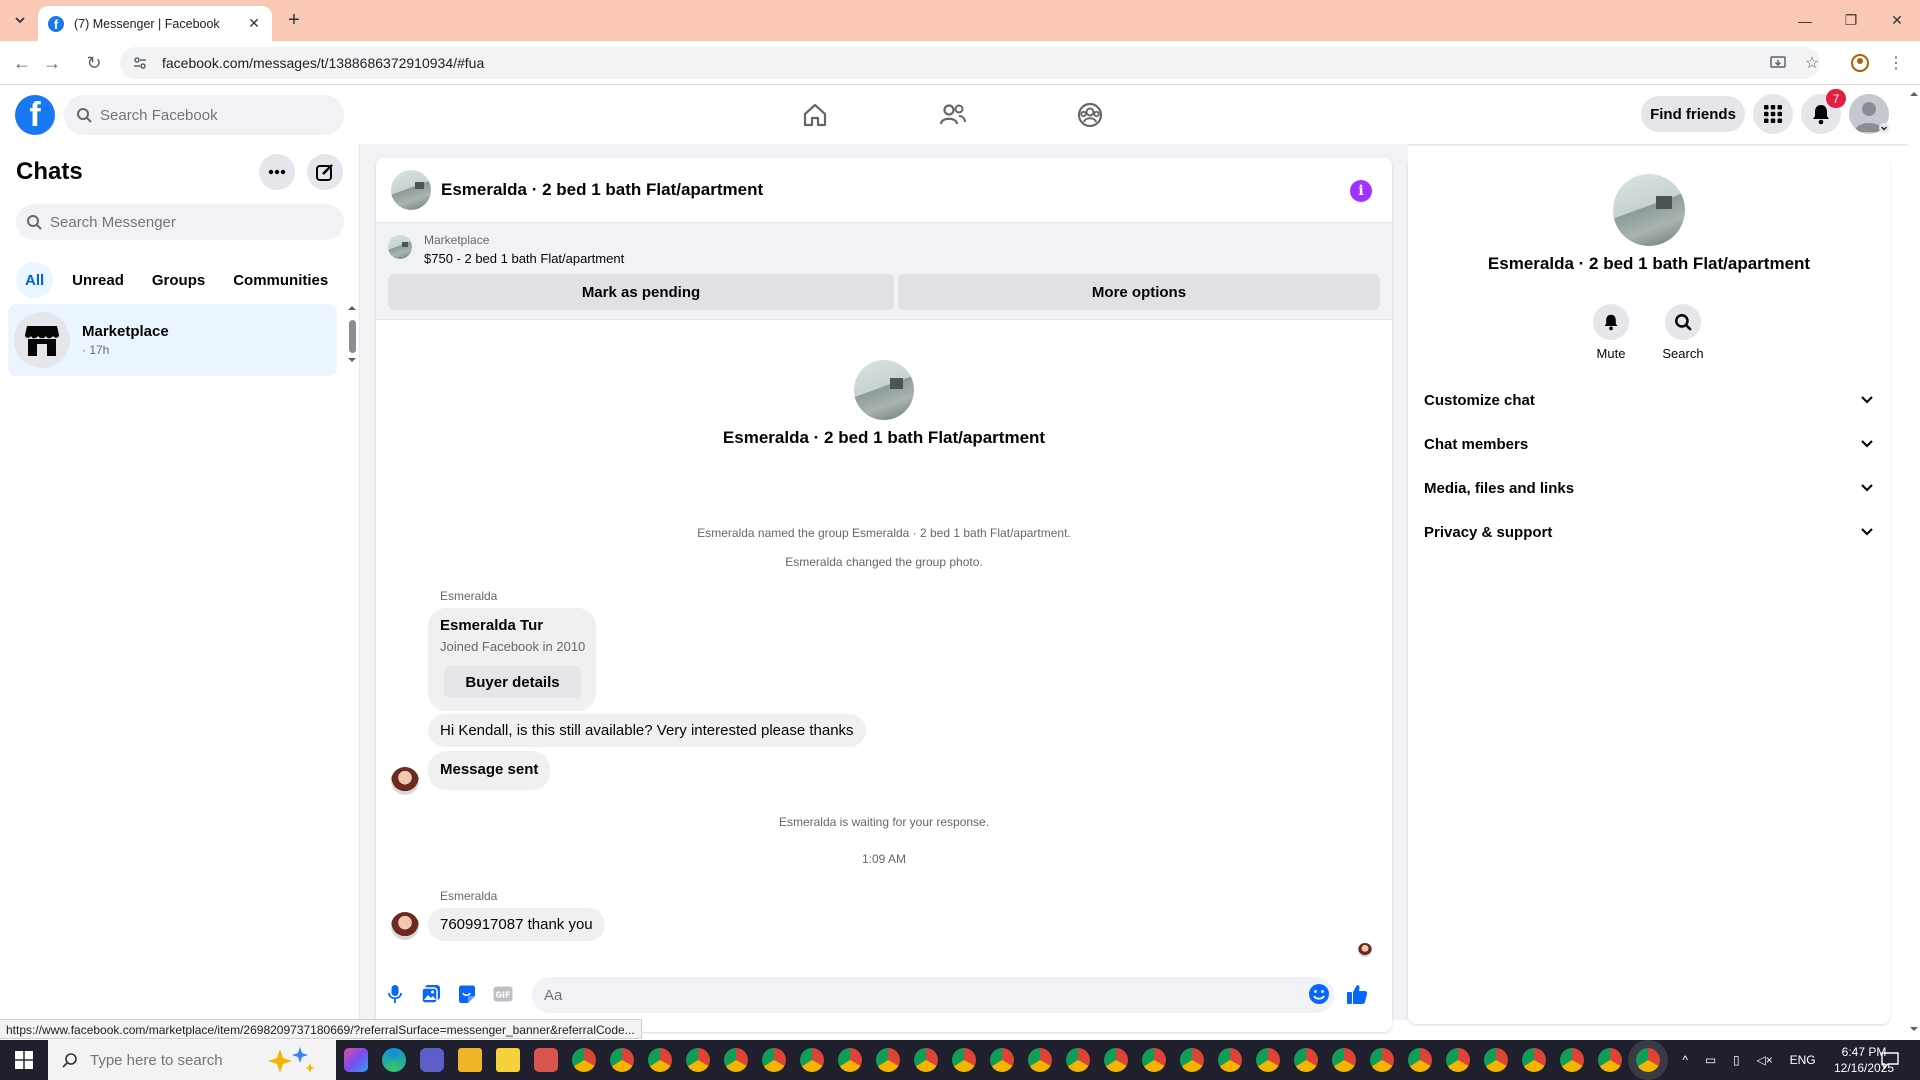 The height and width of the screenshot is (1080, 1920). I want to click on messenger-search, so click(180, 222).